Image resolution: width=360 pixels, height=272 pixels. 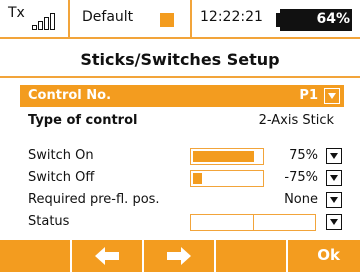 What do you see at coordinates (301, 199) in the screenshot?
I see `required-pos-value: None` at bounding box center [301, 199].